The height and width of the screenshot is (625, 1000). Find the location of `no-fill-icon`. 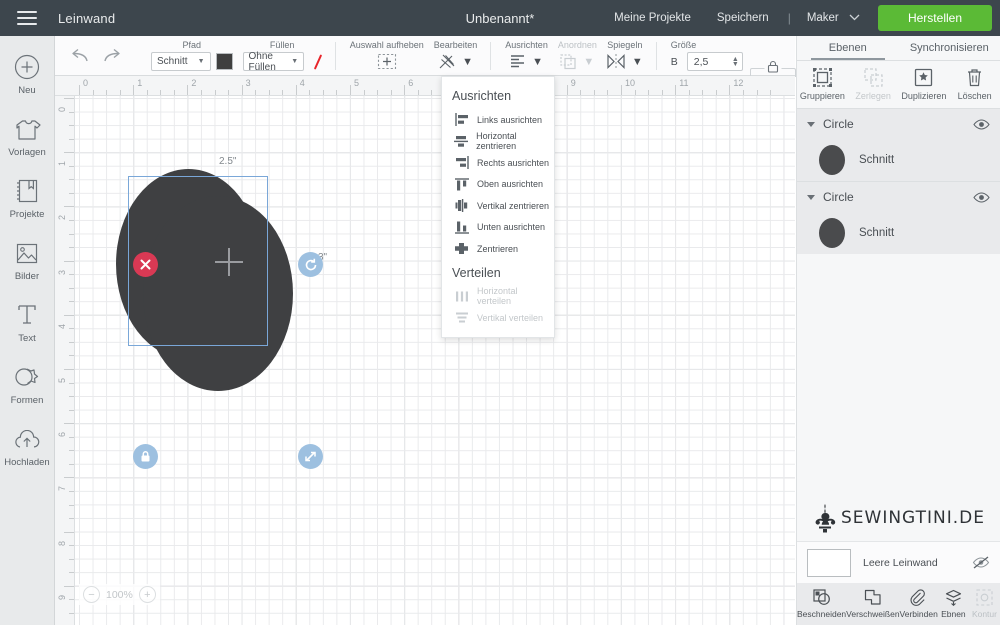

no-fill-icon is located at coordinates (315, 61).